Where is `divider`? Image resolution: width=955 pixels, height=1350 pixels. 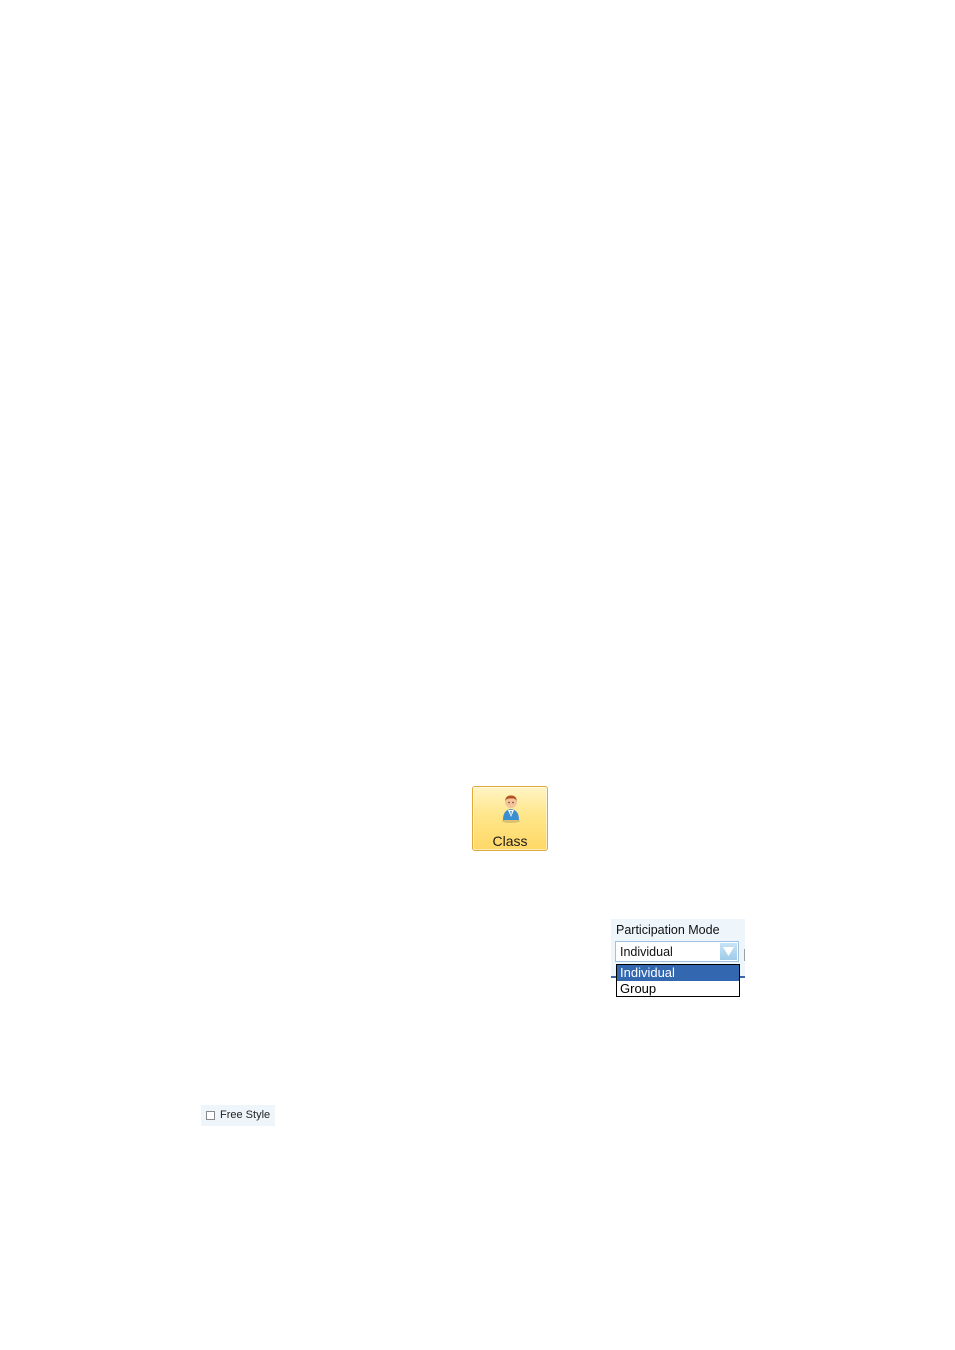 divider is located at coordinates (744, 955).